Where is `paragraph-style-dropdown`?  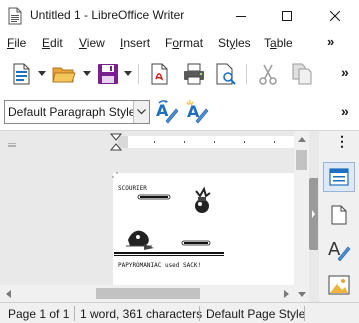
paragraph-style-dropdown is located at coordinates (141, 112).